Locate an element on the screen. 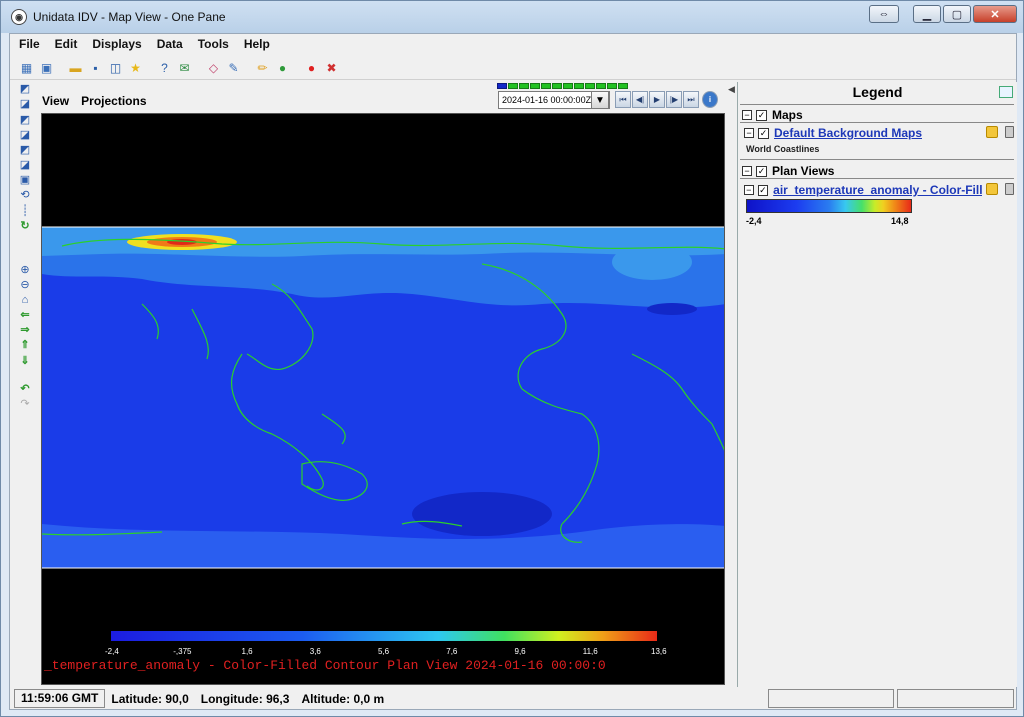 This screenshot has height=717, width=1024. open-folder-icon: ▬ is located at coordinates (75, 67).